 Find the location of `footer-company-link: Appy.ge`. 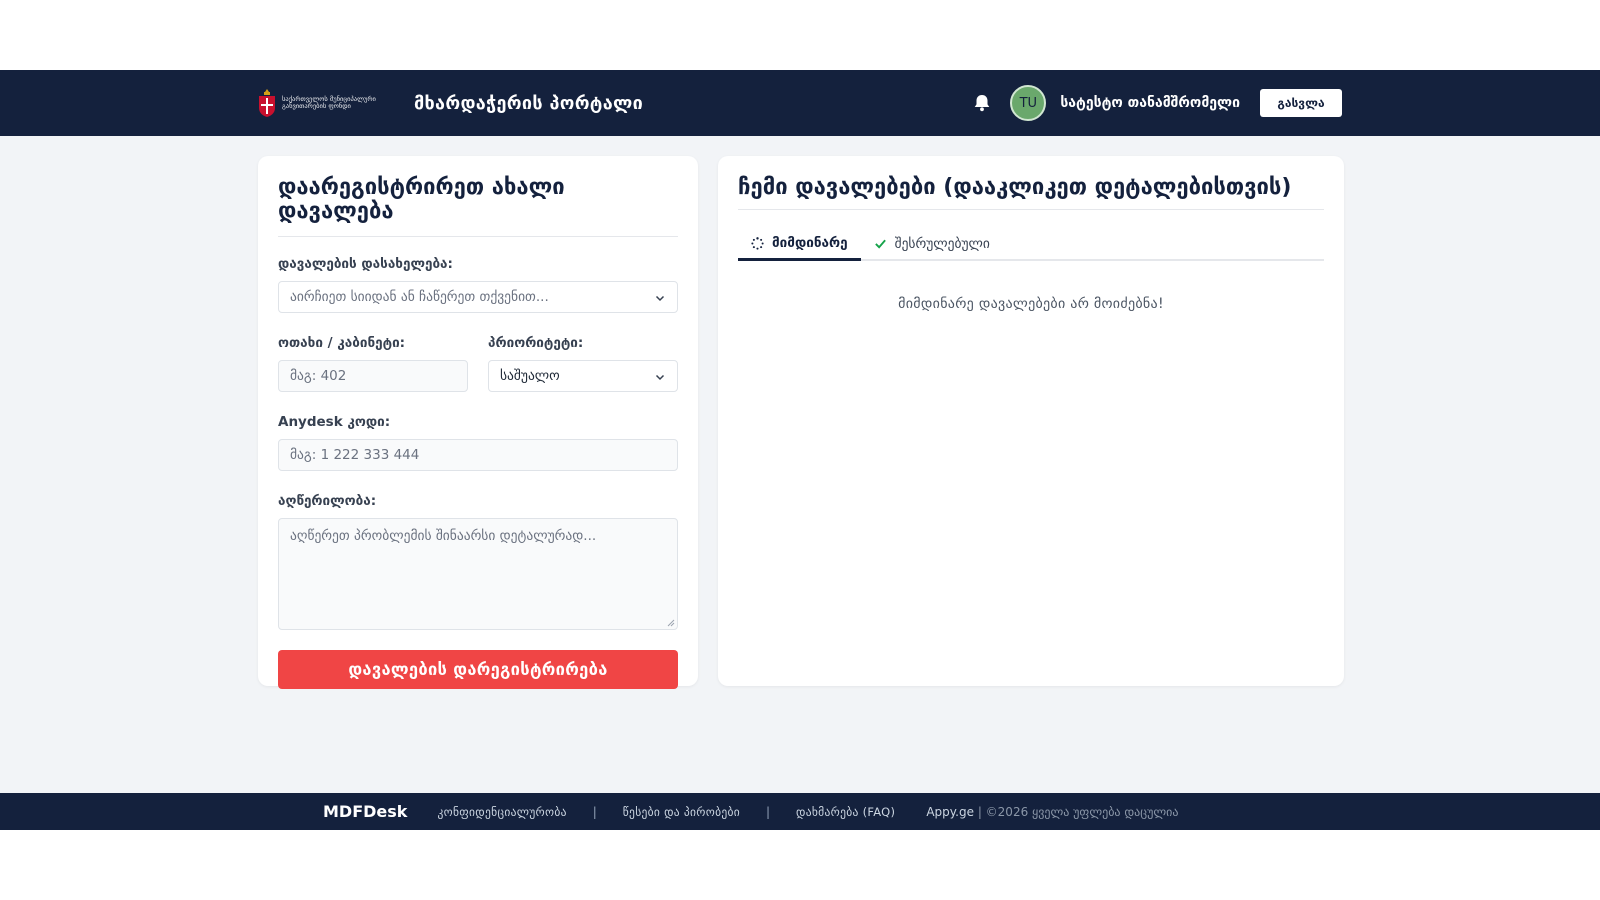

footer-company-link: Appy.ge is located at coordinates (950, 812).